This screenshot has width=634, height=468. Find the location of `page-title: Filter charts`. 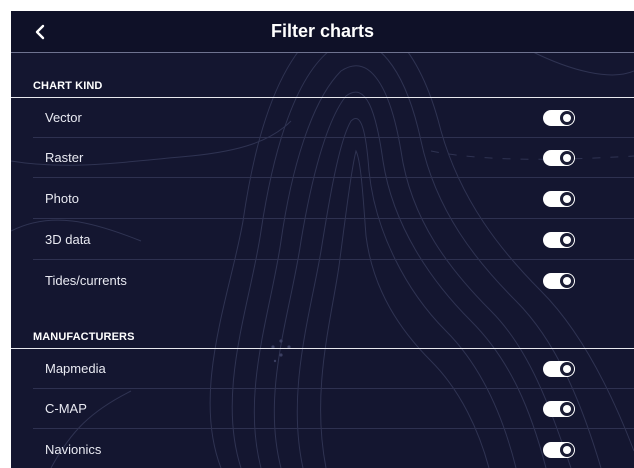

page-title: Filter charts is located at coordinates (322, 31).